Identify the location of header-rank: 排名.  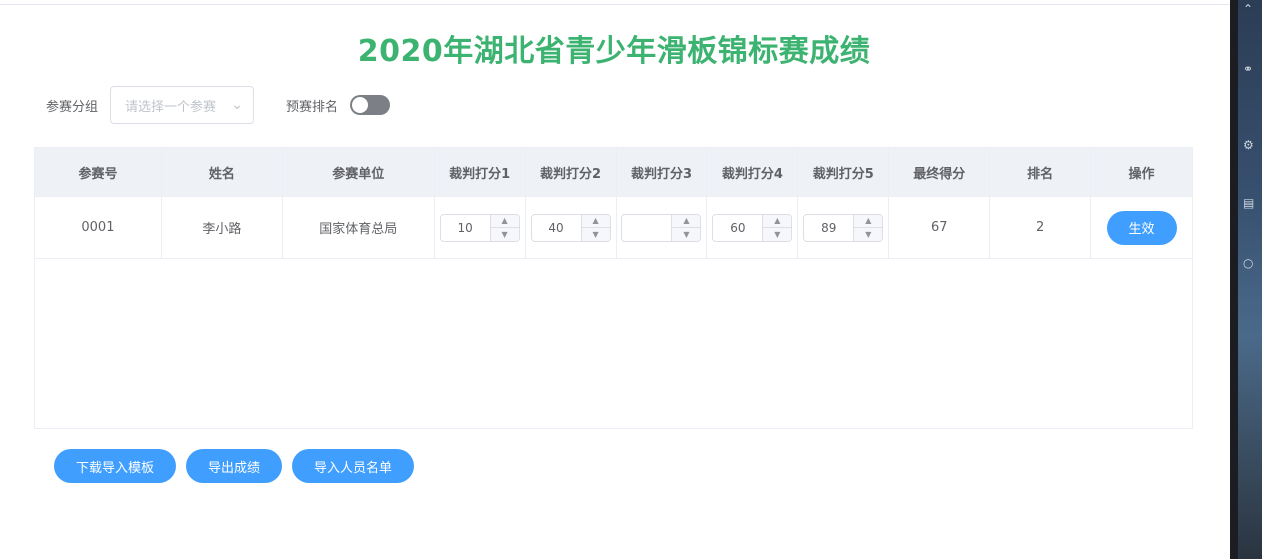
(1041, 172).